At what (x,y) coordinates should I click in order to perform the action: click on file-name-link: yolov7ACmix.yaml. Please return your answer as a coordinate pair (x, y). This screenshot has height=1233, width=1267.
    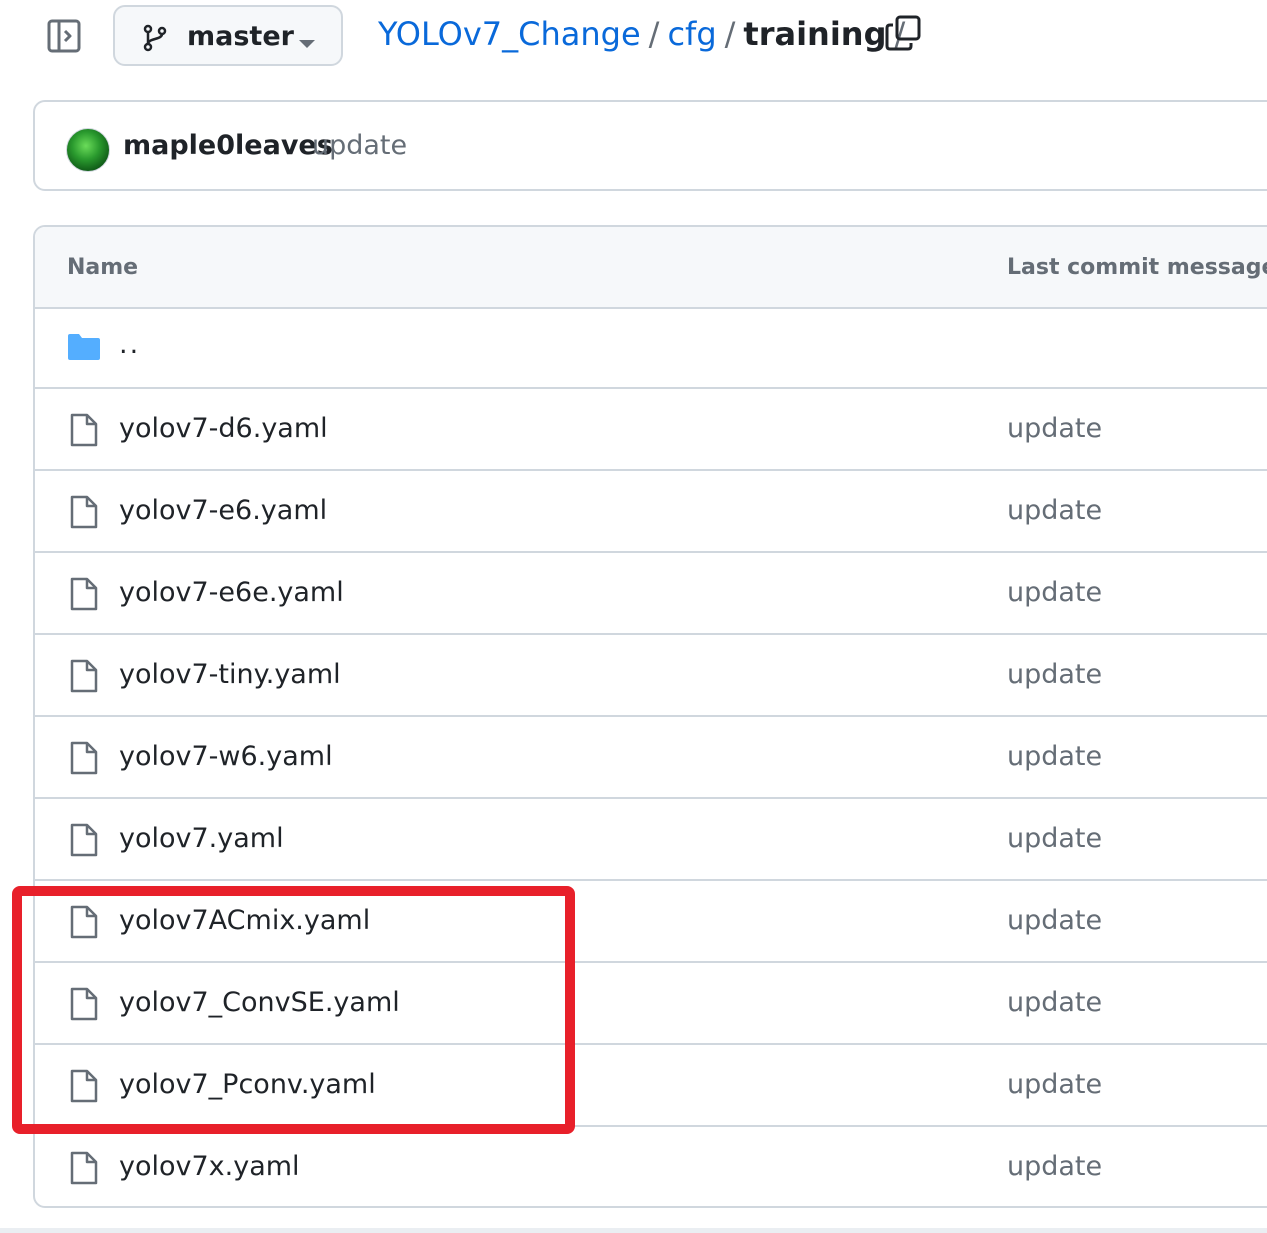
    Looking at the image, I should click on (244, 920).